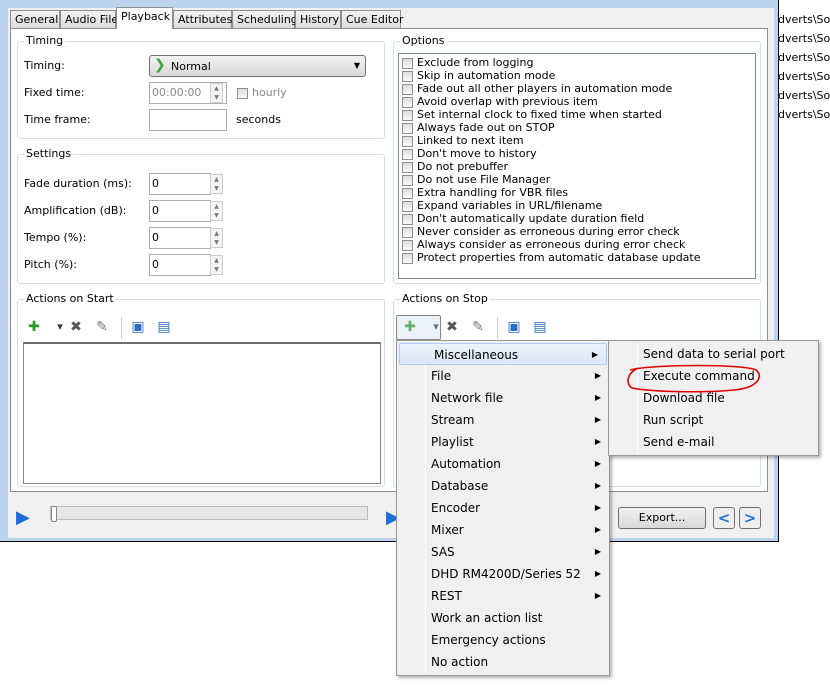 This screenshot has width=830, height=686. Describe the element at coordinates (750, 518) in the screenshot. I see `next-arrow-icon: >` at that location.